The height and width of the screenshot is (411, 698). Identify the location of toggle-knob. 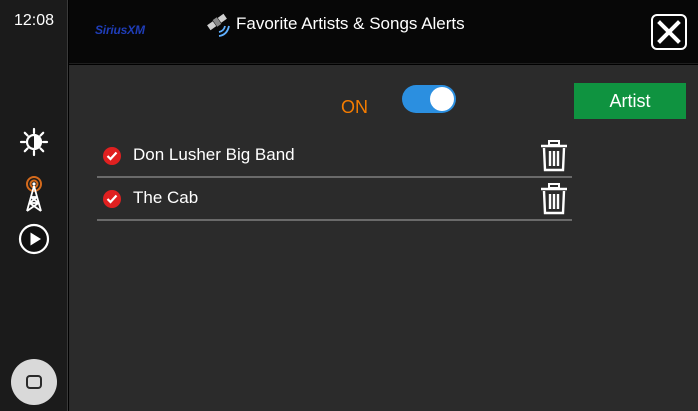
(442, 99).